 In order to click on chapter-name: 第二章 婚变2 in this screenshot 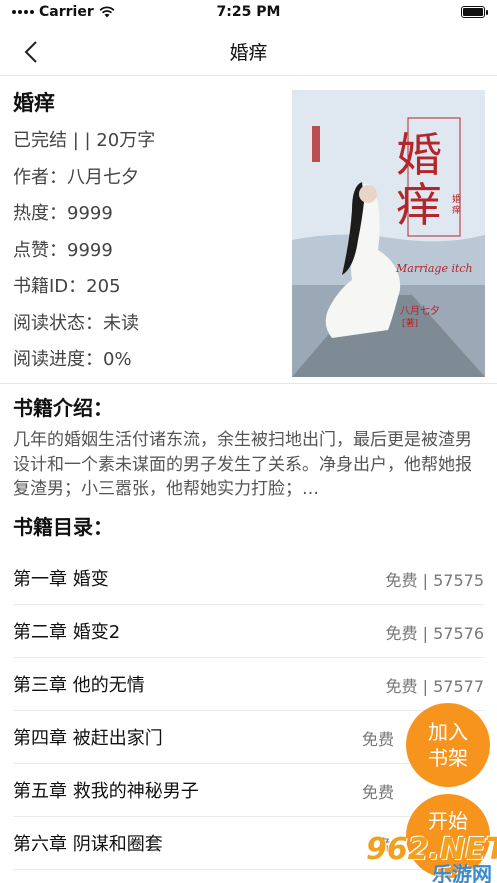, I will do `click(67, 632)`.